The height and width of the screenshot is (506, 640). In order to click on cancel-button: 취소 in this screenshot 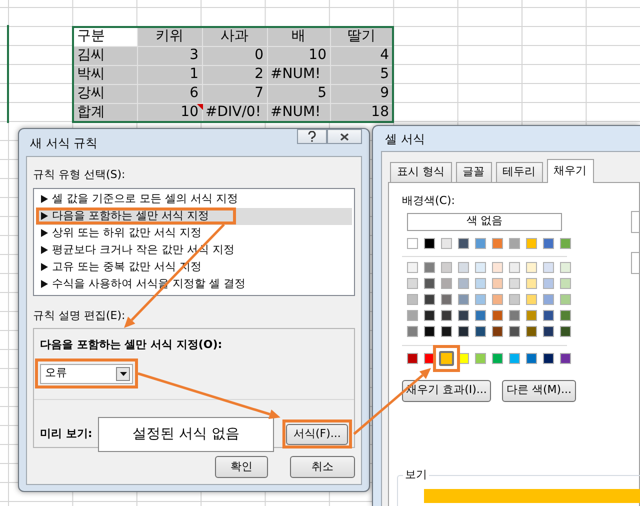, I will do `click(322, 467)`.